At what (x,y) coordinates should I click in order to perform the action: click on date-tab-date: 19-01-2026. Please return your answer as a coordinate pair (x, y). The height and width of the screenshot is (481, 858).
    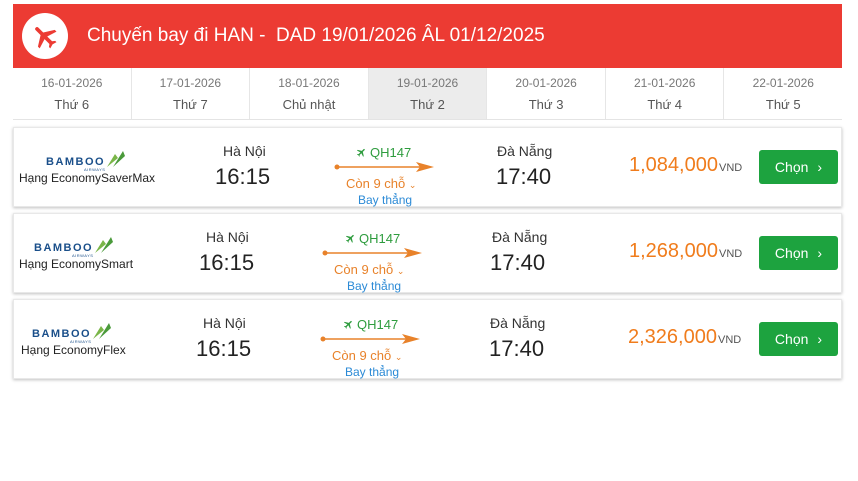
    Looking at the image, I should click on (427, 83).